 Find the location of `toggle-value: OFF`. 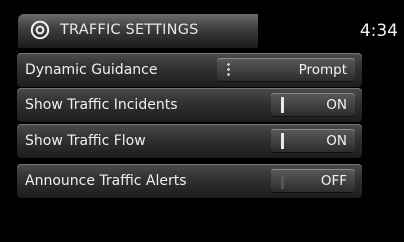

toggle-value: OFF is located at coordinates (333, 181).